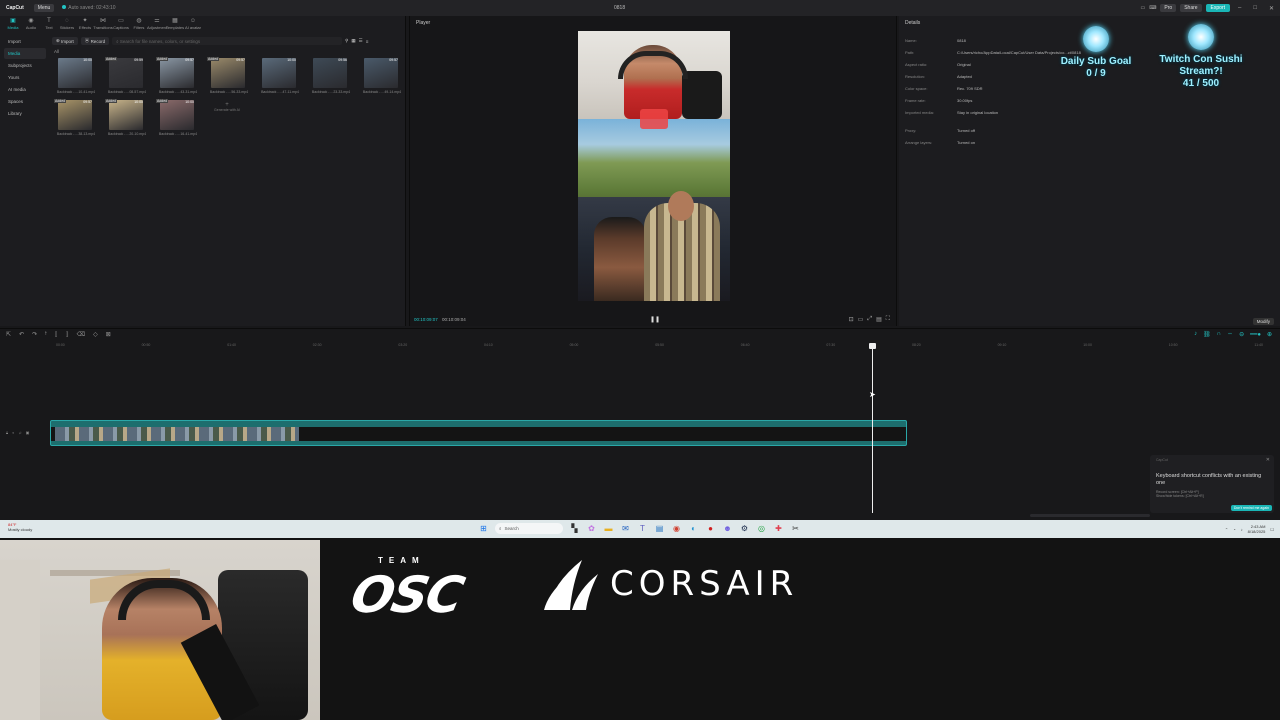  Describe the element at coordinates (727, 528) in the screenshot. I see `discord-icon: ☻` at that location.